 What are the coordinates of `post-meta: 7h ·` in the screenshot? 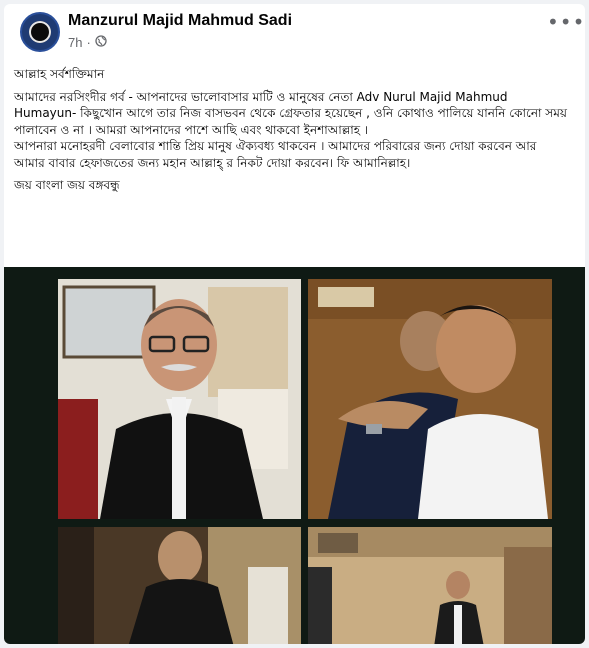 It's located at (87, 42).